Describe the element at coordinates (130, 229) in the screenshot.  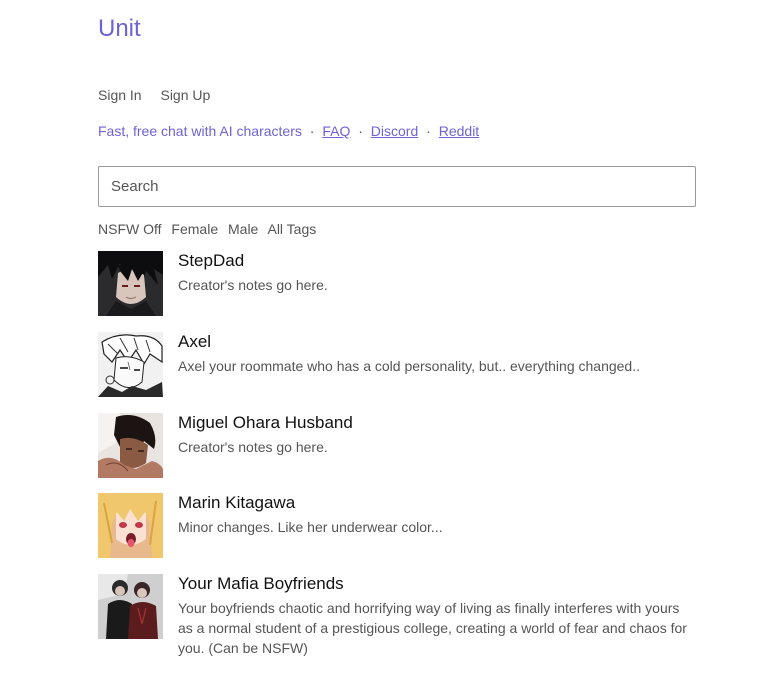
I see `nsfw-toggle: NSFW Off` at that location.